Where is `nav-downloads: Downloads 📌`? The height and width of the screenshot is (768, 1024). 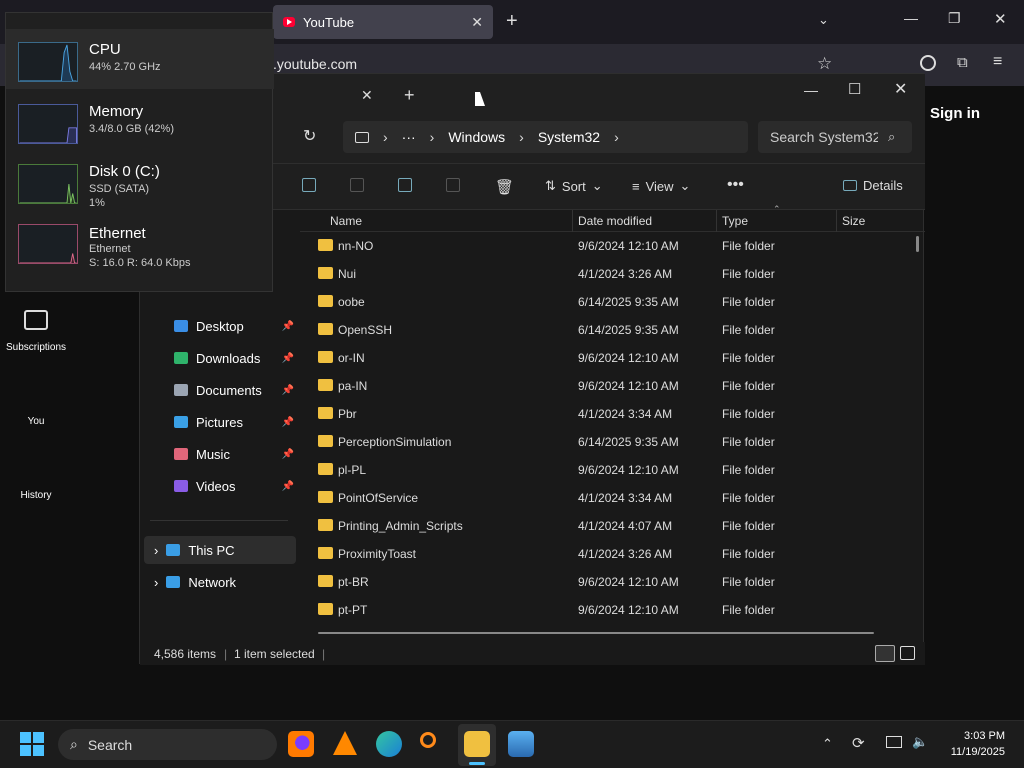 nav-downloads: Downloads 📌 is located at coordinates (224, 358).